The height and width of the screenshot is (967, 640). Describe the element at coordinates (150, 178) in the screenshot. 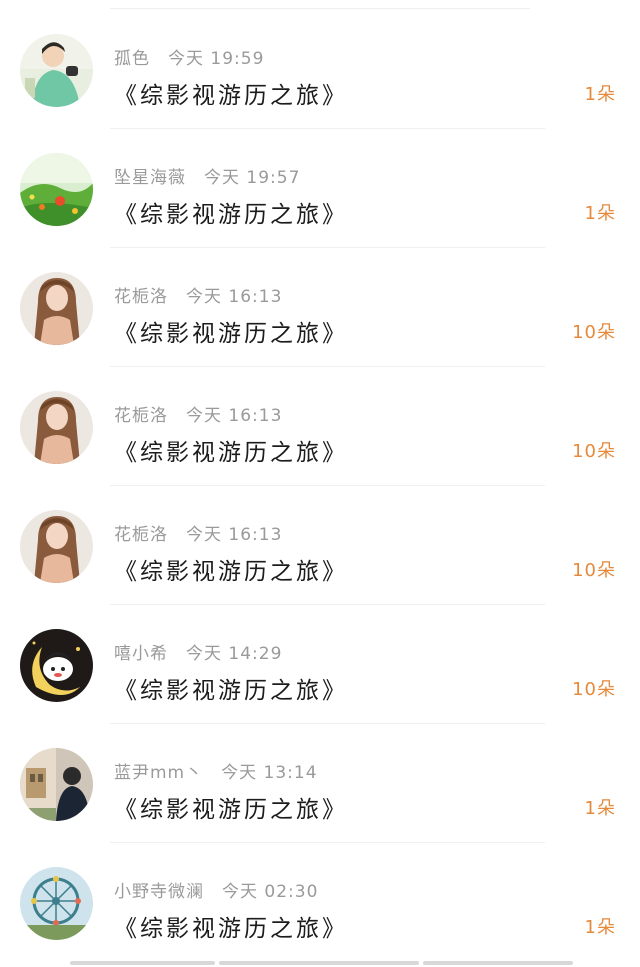

I see `user-name: 坠星海薇` at that location.